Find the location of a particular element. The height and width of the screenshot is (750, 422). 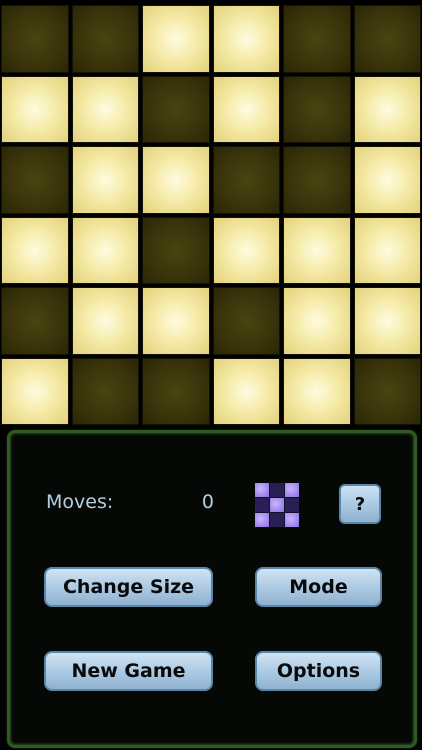

board-cell-r5-c3 is located at coordinates (176, 321).